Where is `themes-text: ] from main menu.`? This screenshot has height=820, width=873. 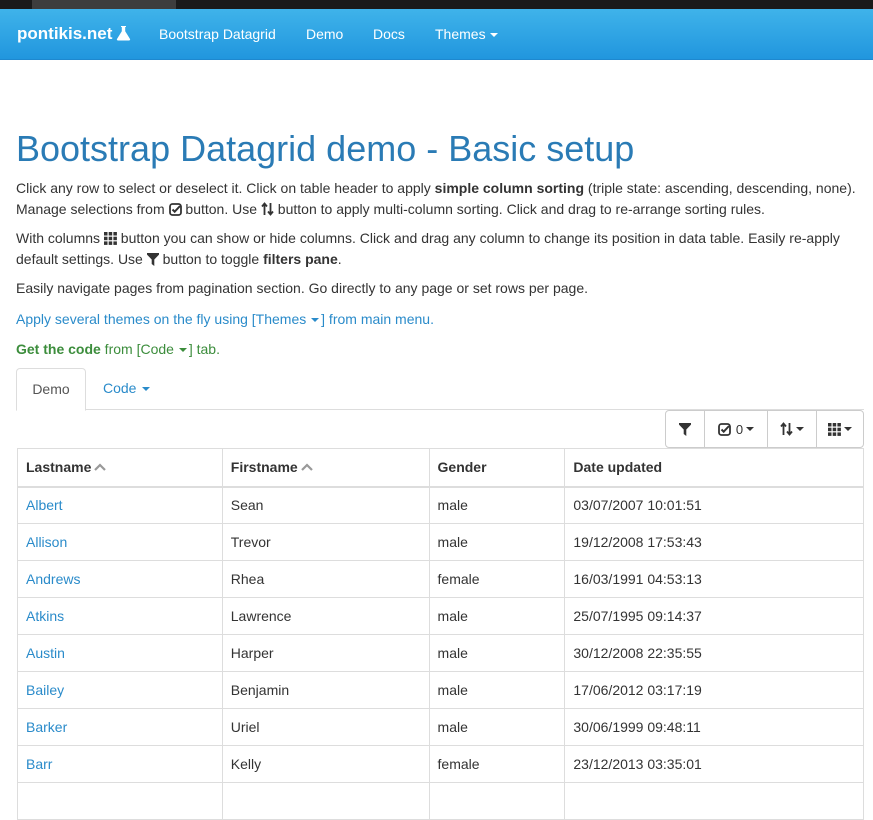
themes-text: ] from main menu. is located at coordinates (377, 319).